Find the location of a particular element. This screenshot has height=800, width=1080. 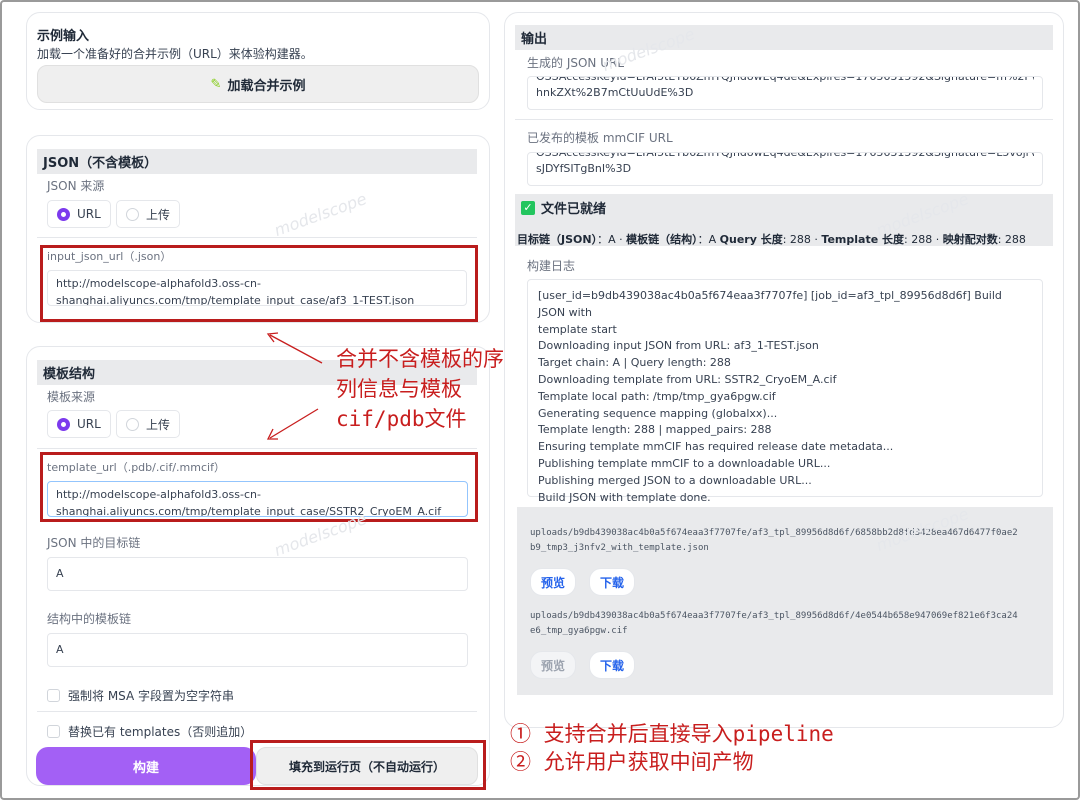

merge-annotation-line2: 列信息与模板 is located at coordinates (399, 389).